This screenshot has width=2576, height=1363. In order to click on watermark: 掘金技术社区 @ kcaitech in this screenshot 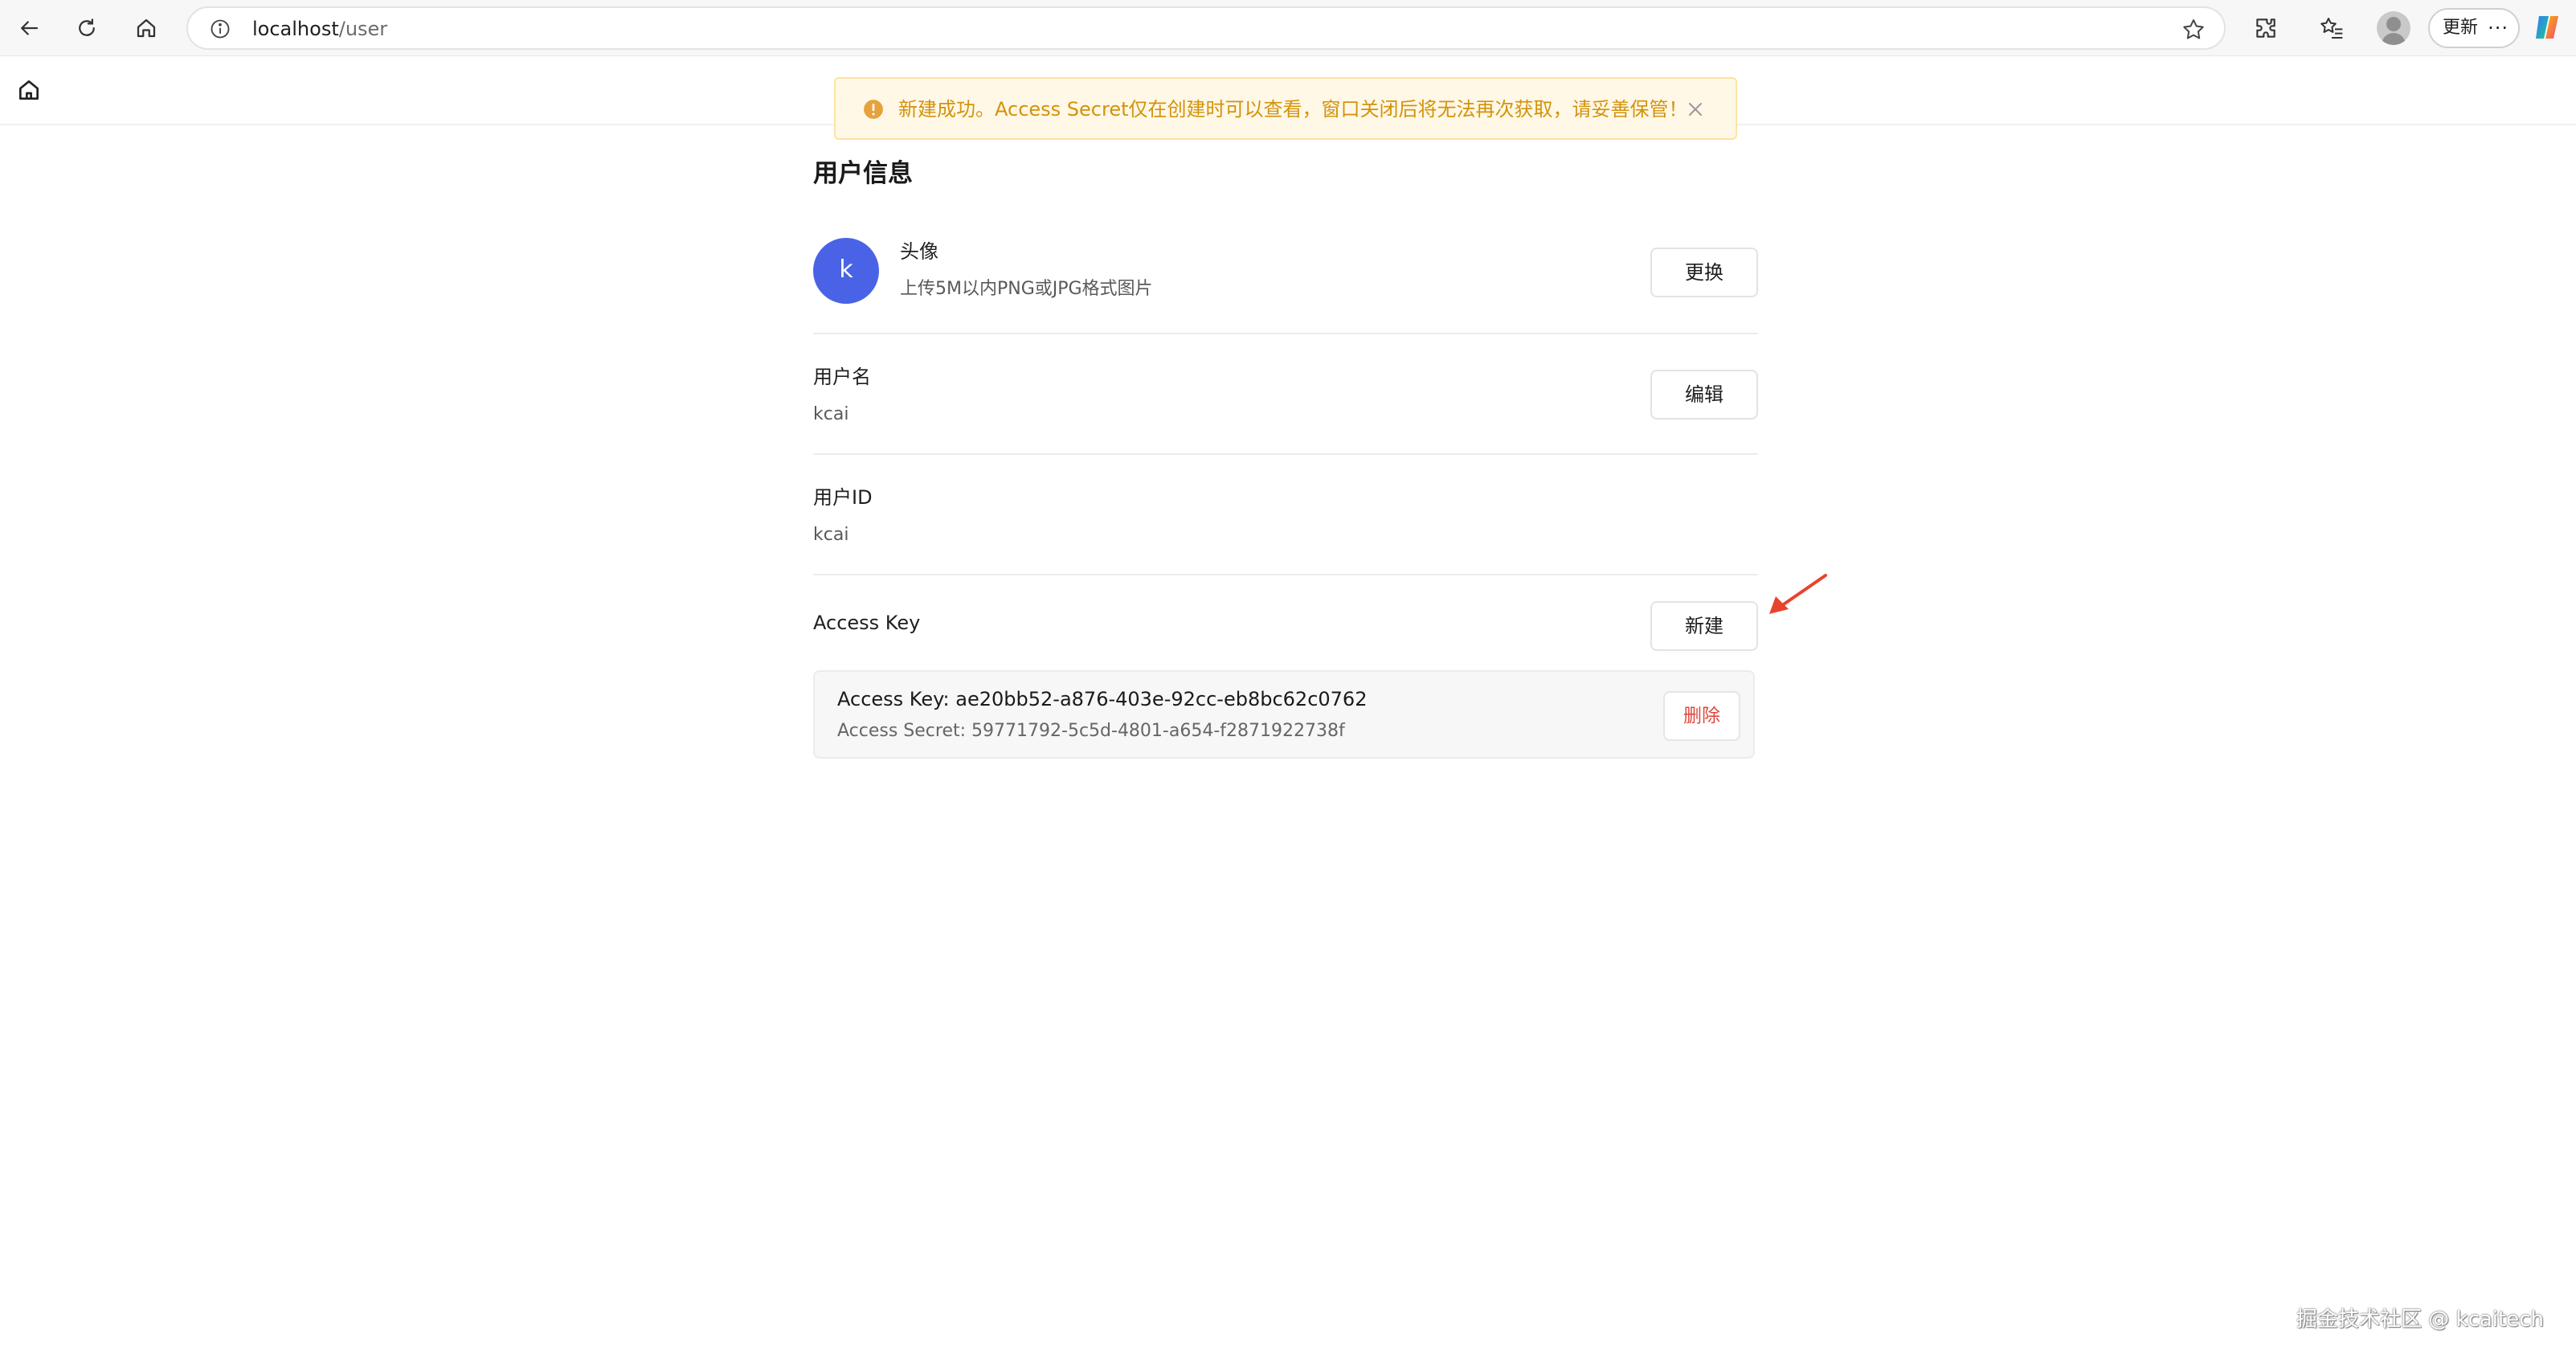, I will do `click(2420, 1320)`.